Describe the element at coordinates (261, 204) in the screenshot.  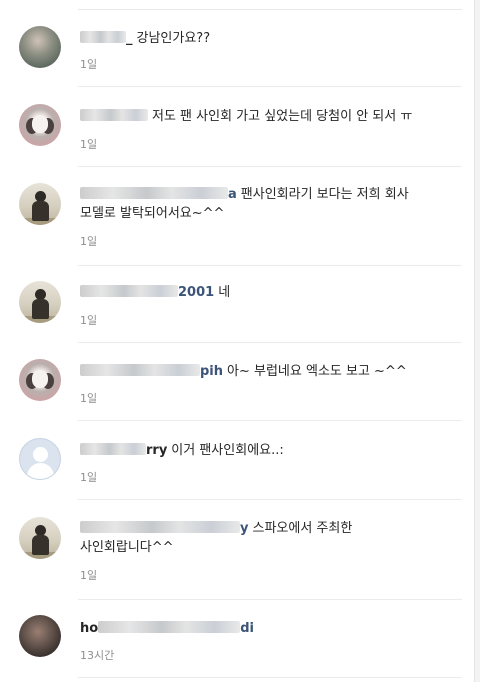
I see `comment-body: a 팬사인회라기 보다는 저희 회사 모델로 발탁되어서요~^^` at that location.